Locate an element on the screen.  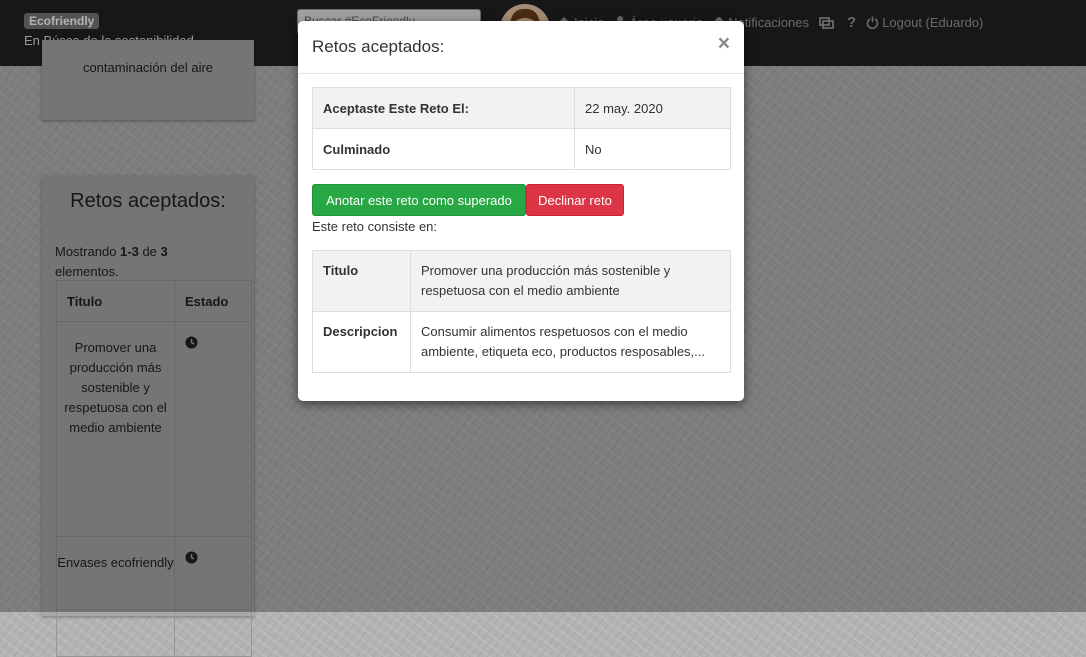
accepted-date-label: Aceptaste Este Reto El: is located at coordinates (443, 108).